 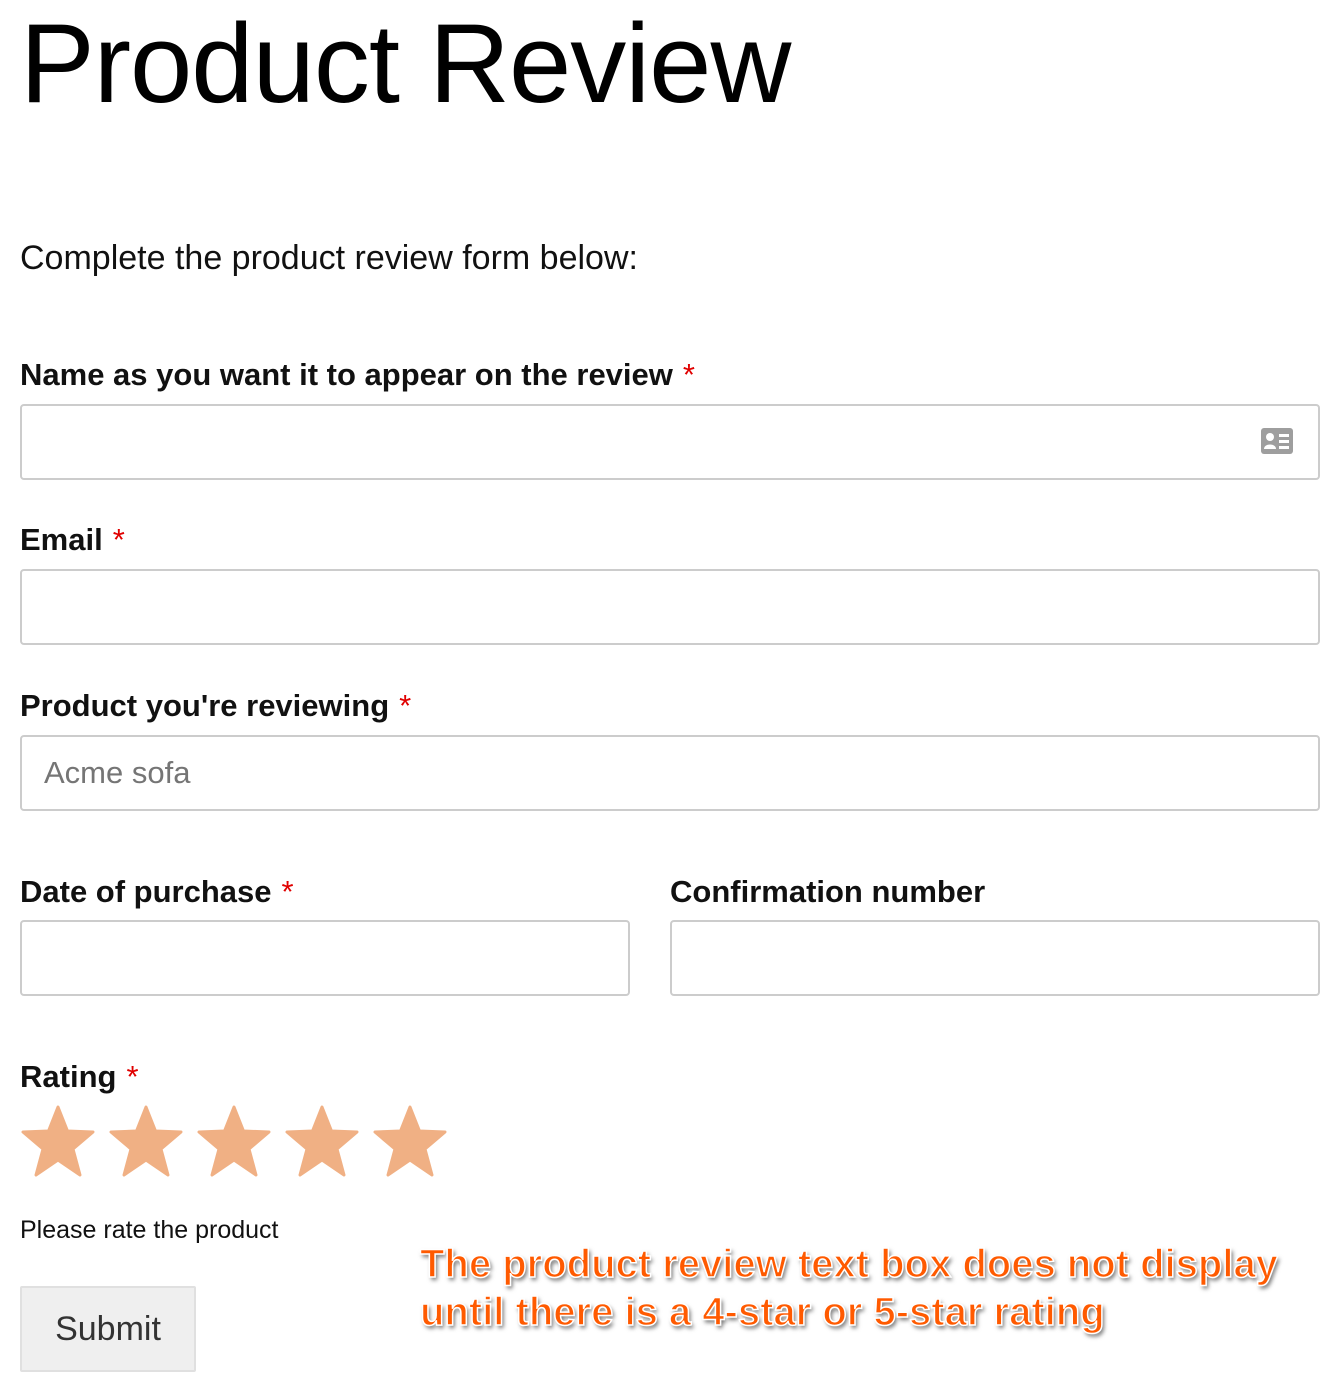 What do you see at coordinates (670, 442) in the screenshot?
I see `name-input` at bounding box center [670, 442].